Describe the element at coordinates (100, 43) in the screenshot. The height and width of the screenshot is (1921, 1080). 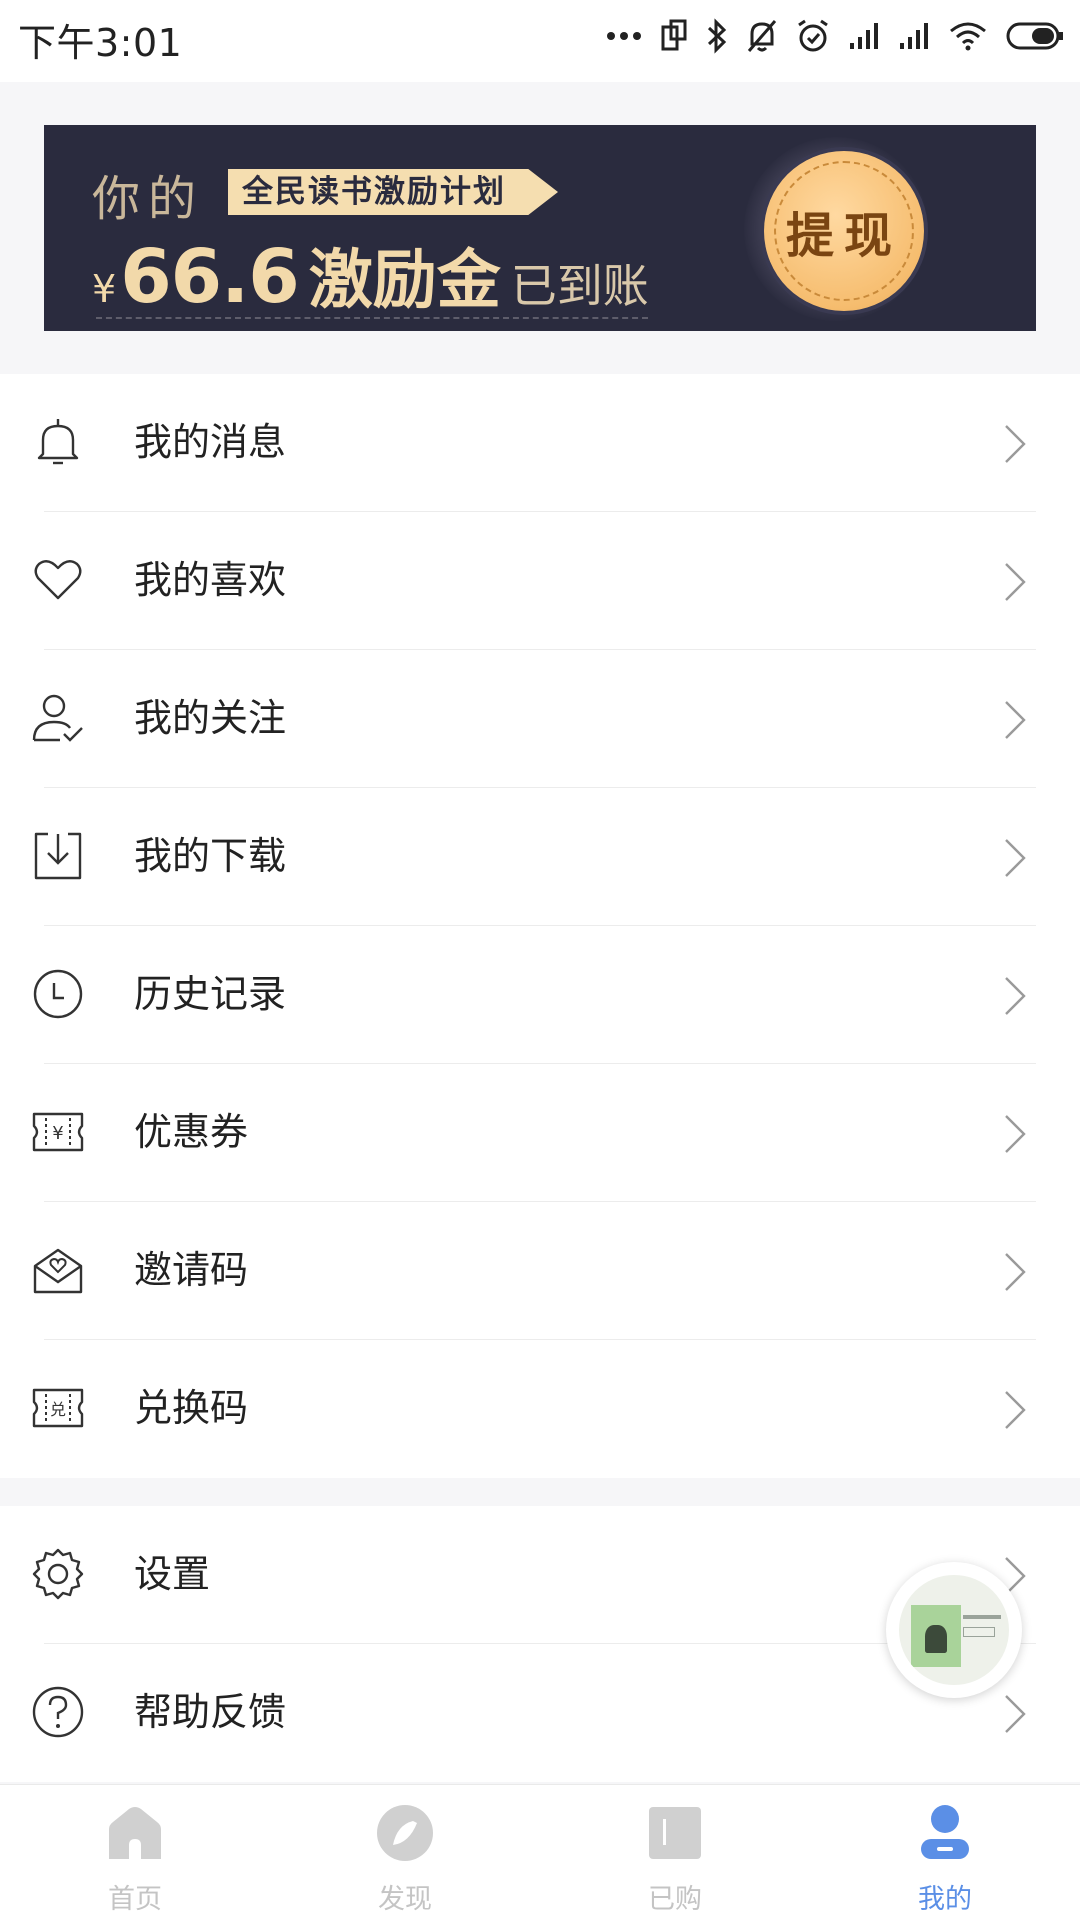
I see `status-time: 下午3:01` at that location.